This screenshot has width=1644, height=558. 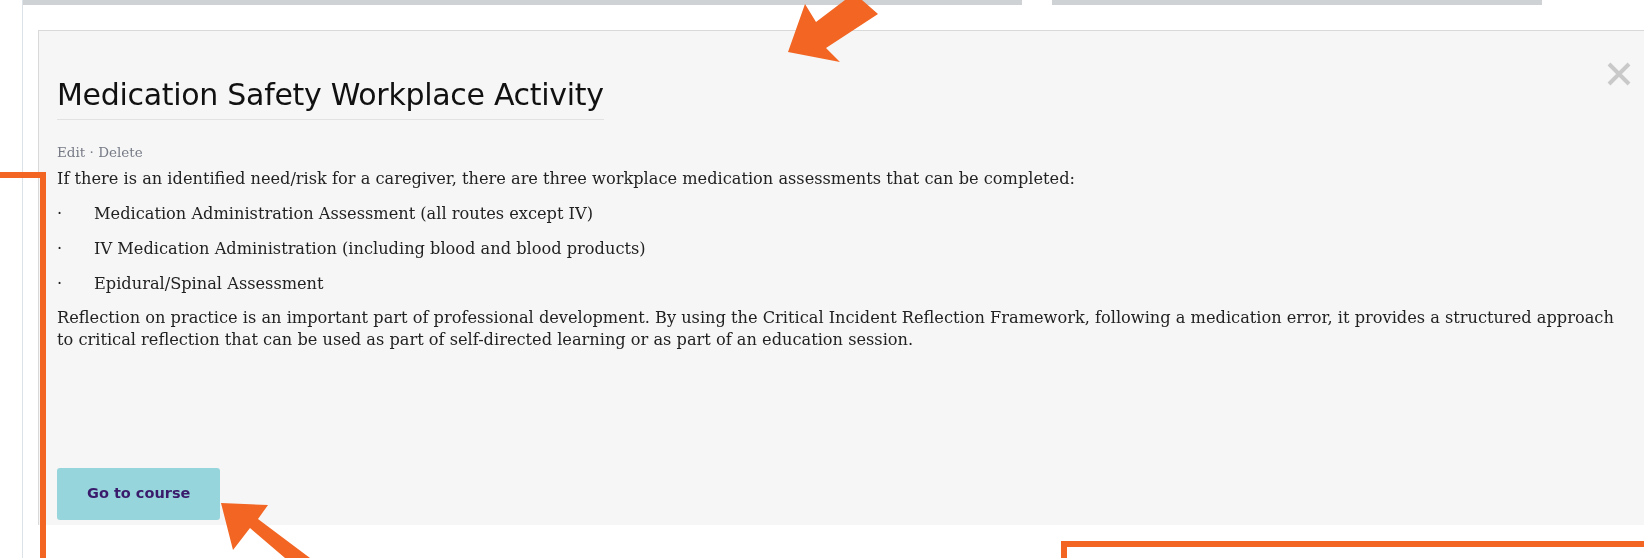 What do you see at coordinates (71, 152) in the screenshot?
I see `action-link: Edit` at bounding box center [71, 152].